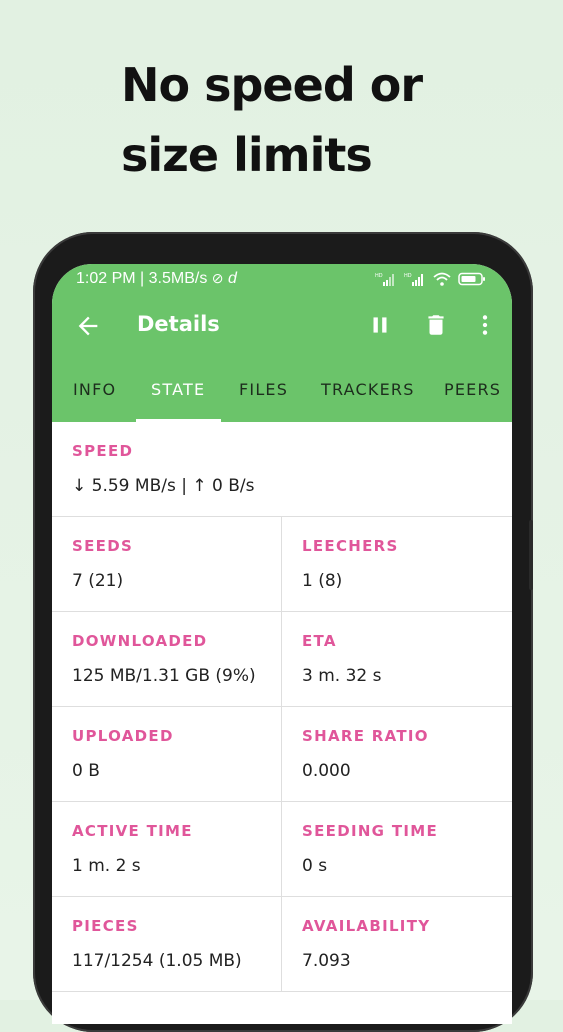 This screenshot has height=1032, width=563. Describe the element at coordinates (94, 389) in the screenshot. I see `tab-info: INFO` at that location.